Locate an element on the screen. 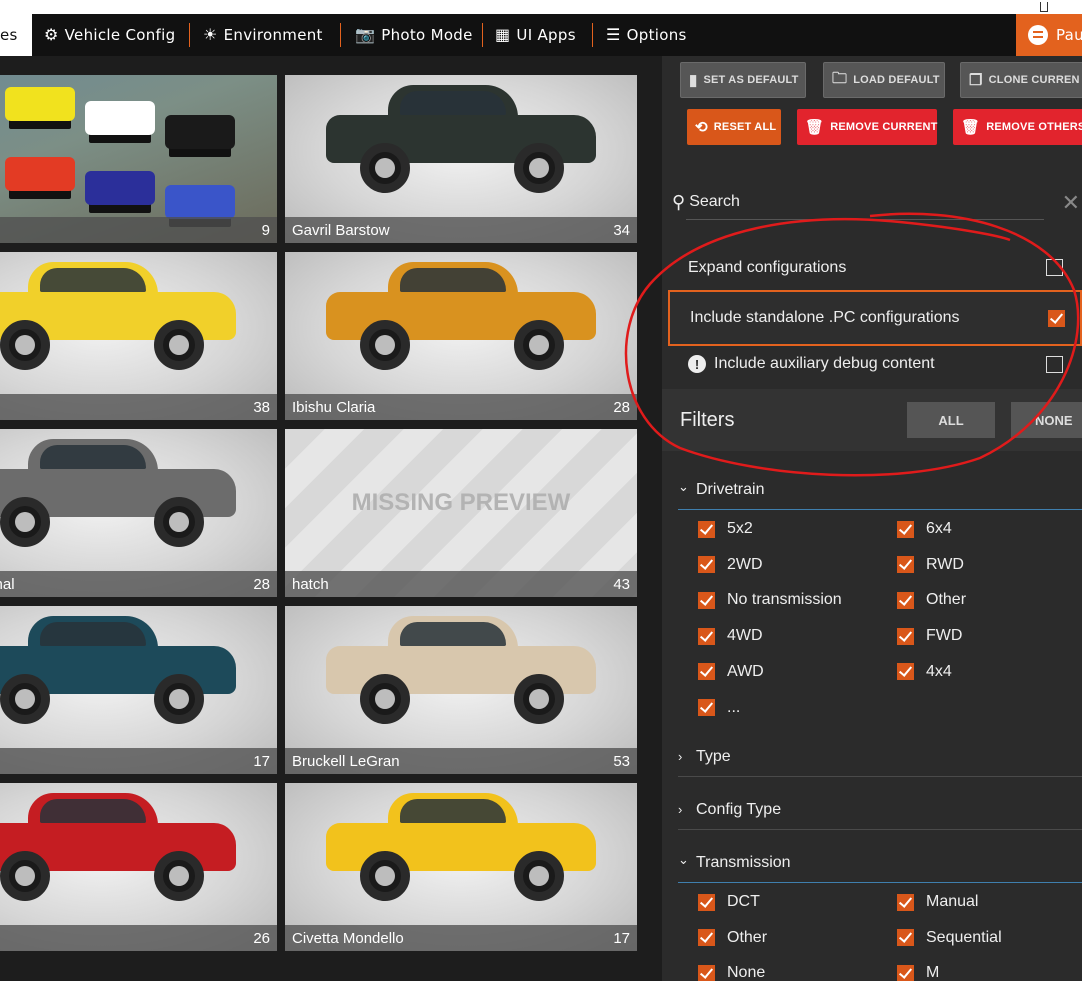 The width and height of the screenshot is (1082, 981). tab-options: ☰ Options is located at coordinates (646, 35).